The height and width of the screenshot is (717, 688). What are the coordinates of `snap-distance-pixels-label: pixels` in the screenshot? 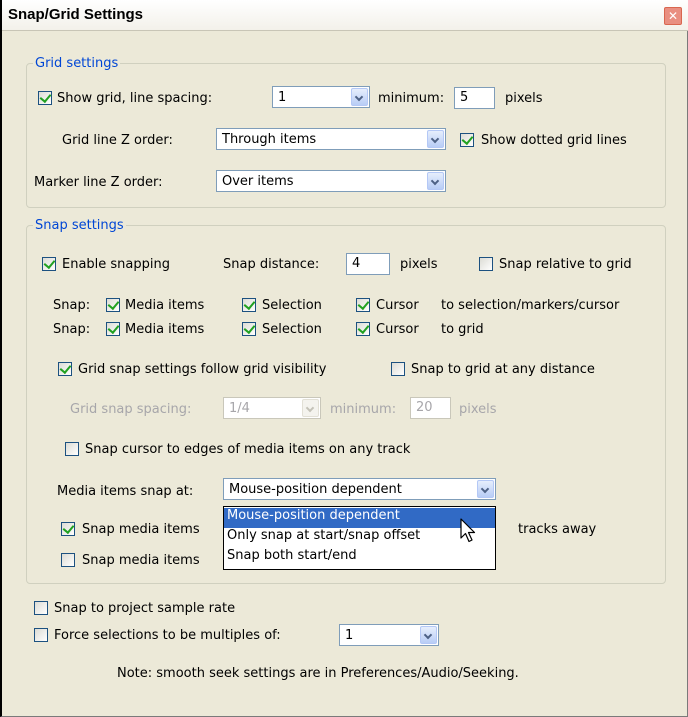 It's located at (419, 264).